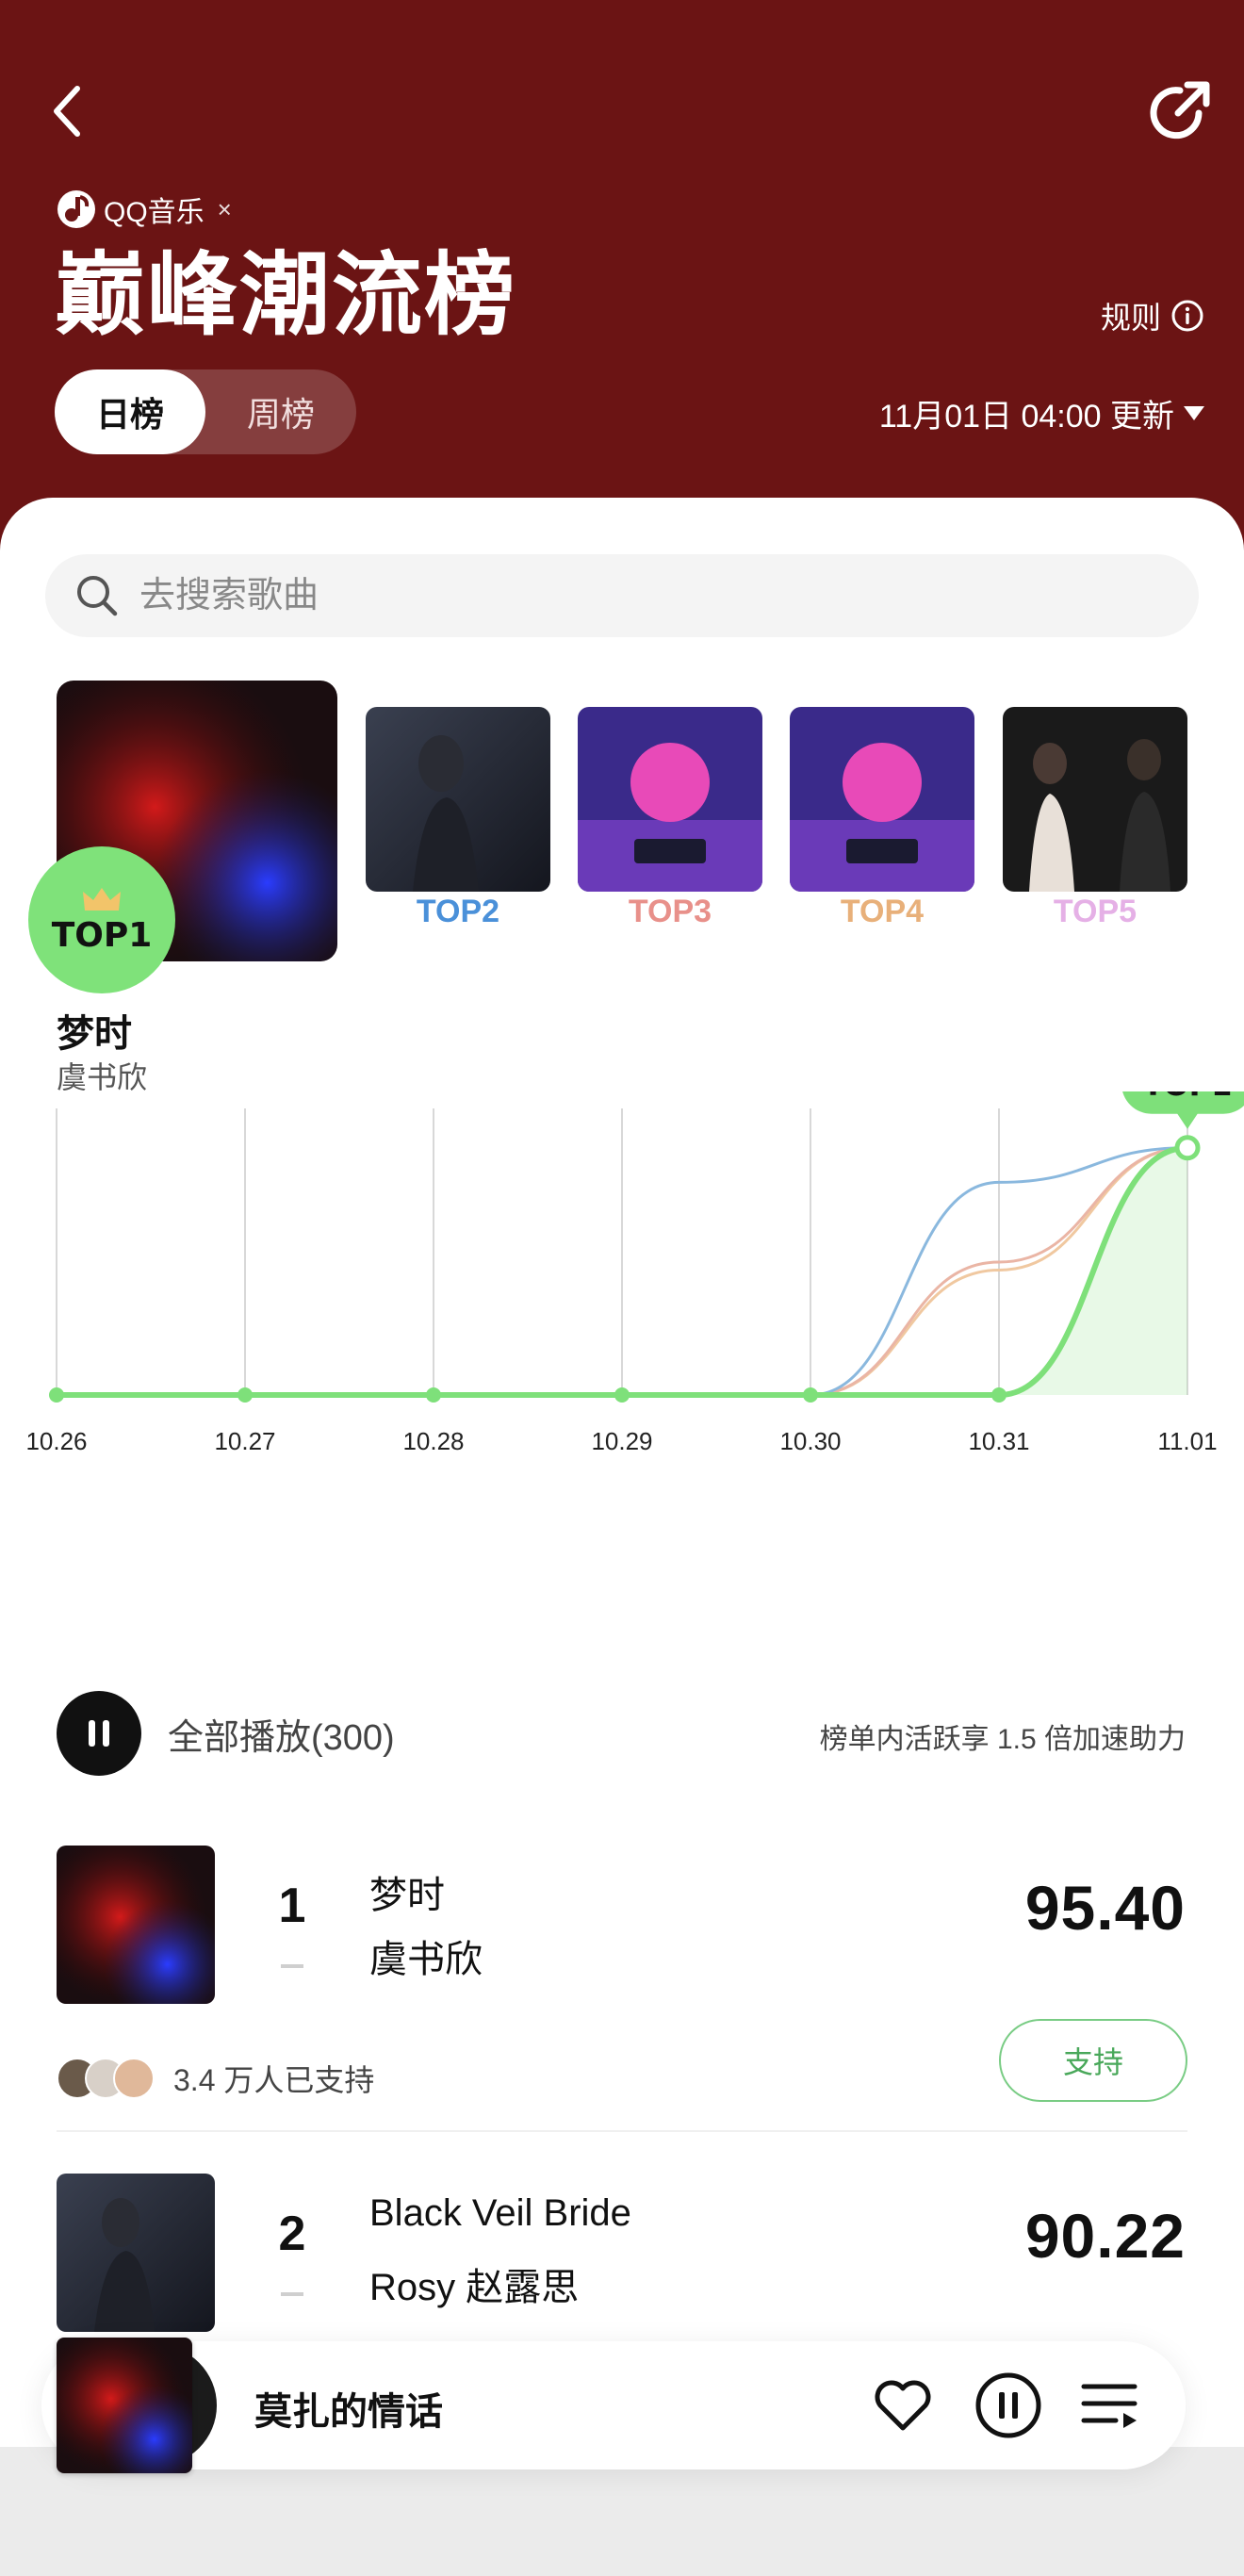 The image size is (1244, 2576). Describe the element at coordinates (154, 212) in the screenshot. I see `brand-name: QQ音乐` at that location.